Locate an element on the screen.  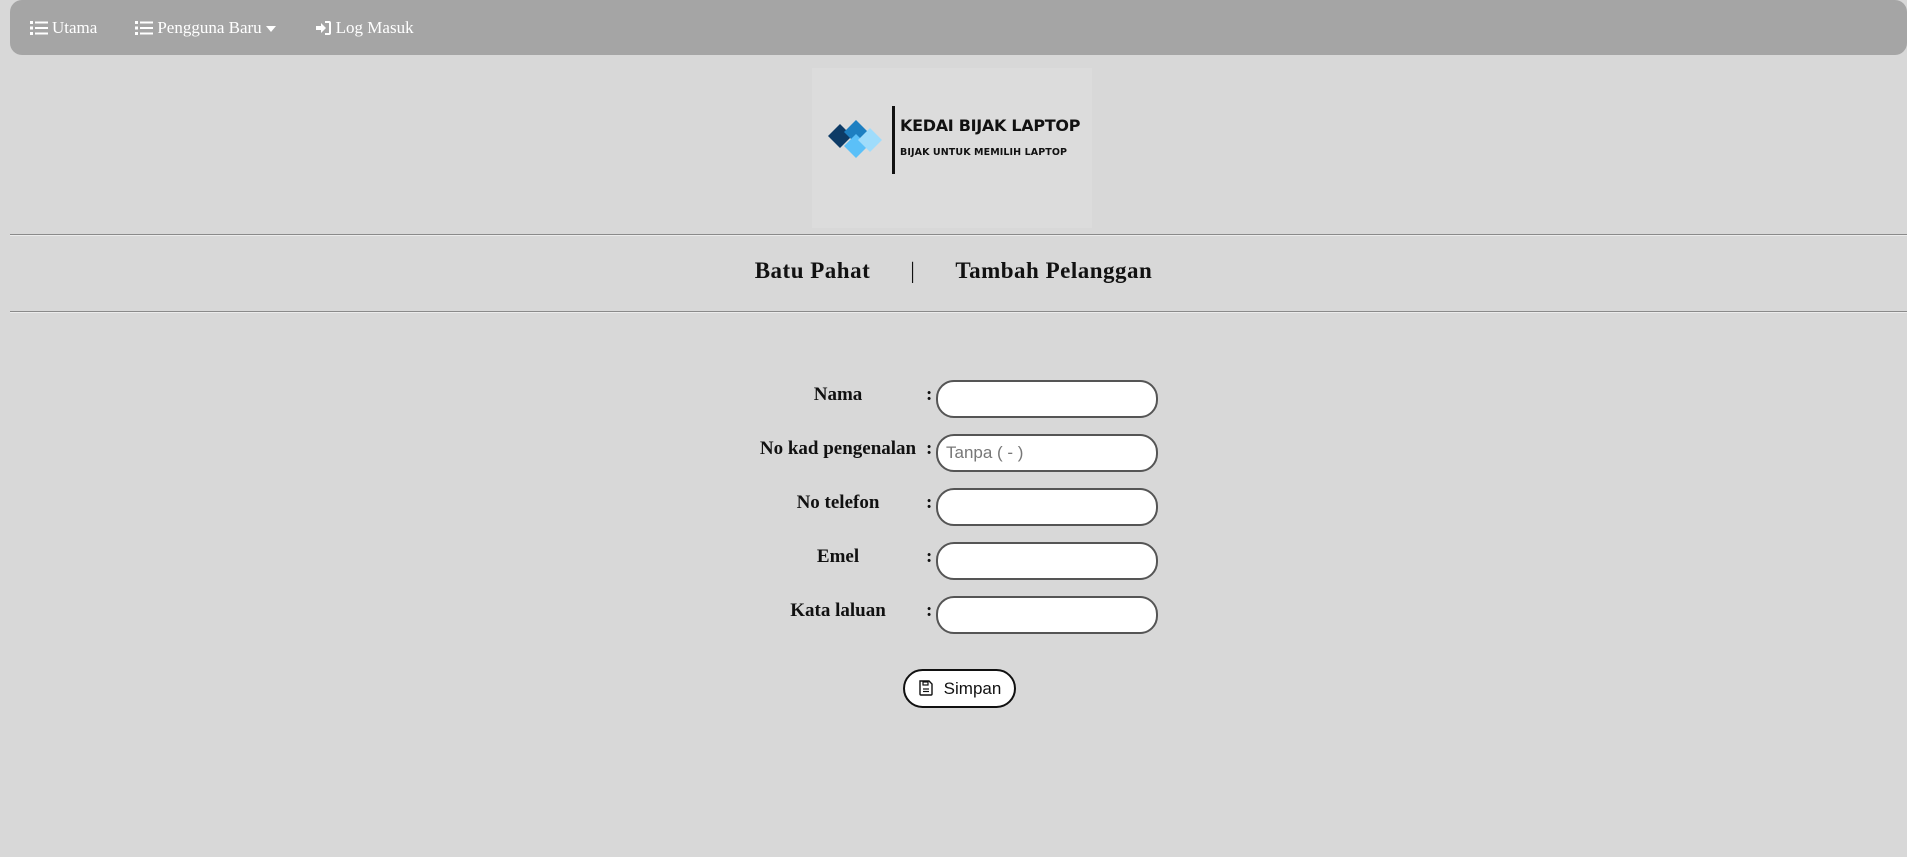
form-row-emel: Emel : is located at coordinates (959, 562).